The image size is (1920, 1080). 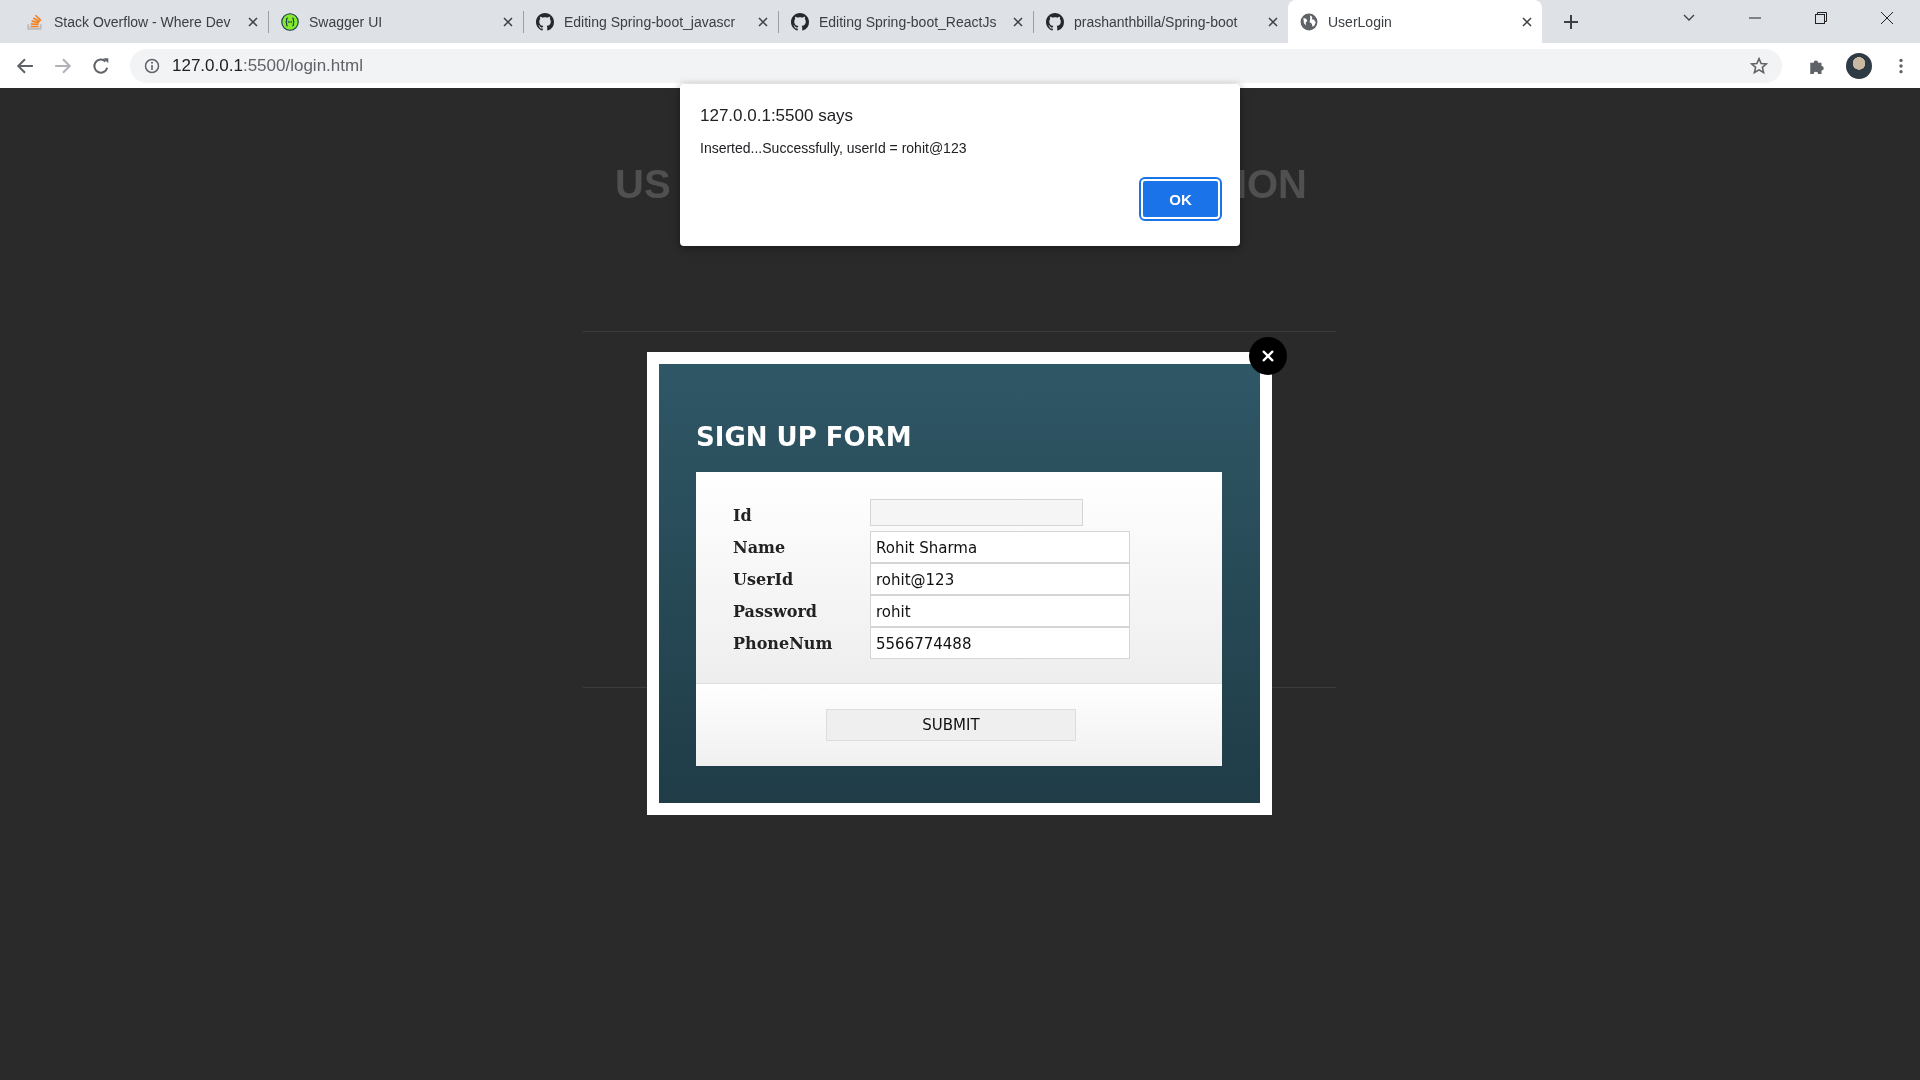 What do you see at coordinates (152, 65) in the screenshot?
I see `info-icon` at bounding box center [152, 65].